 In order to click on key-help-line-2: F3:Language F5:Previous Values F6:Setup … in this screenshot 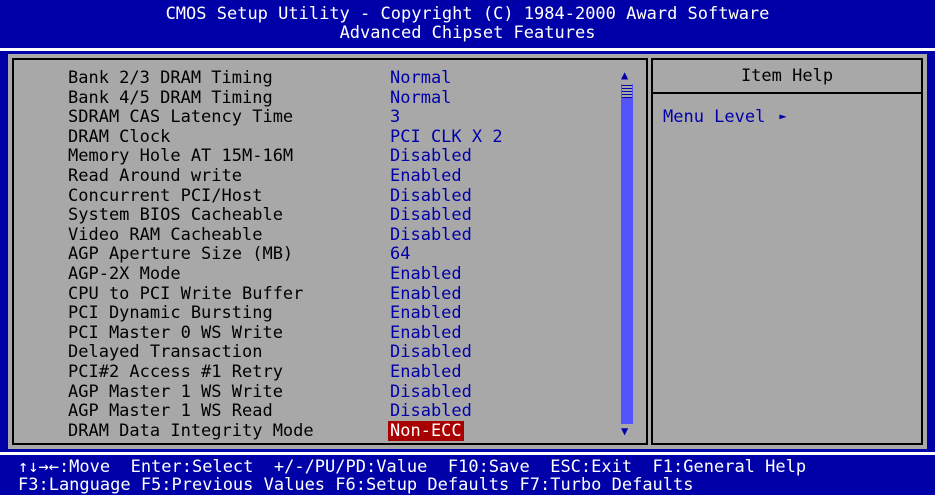, I will do `click(356, 485)`.